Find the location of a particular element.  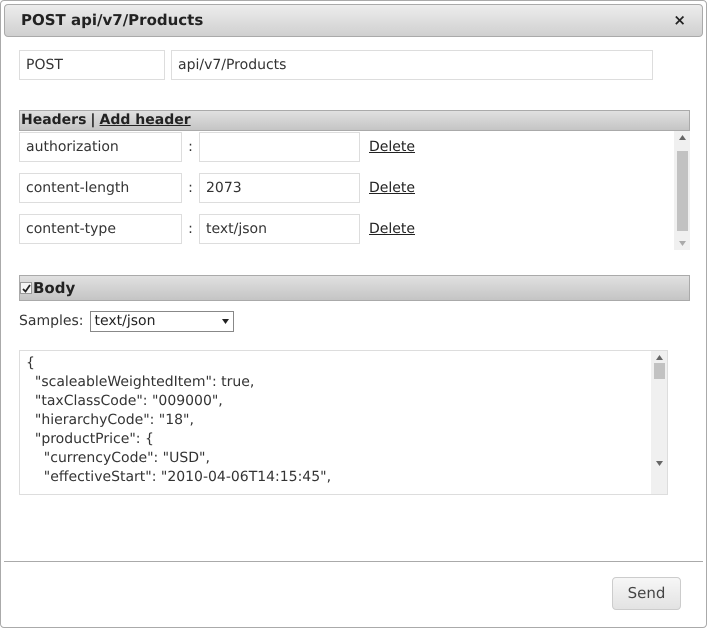

headers-heading: Headers is located at coordinates (53, 120).